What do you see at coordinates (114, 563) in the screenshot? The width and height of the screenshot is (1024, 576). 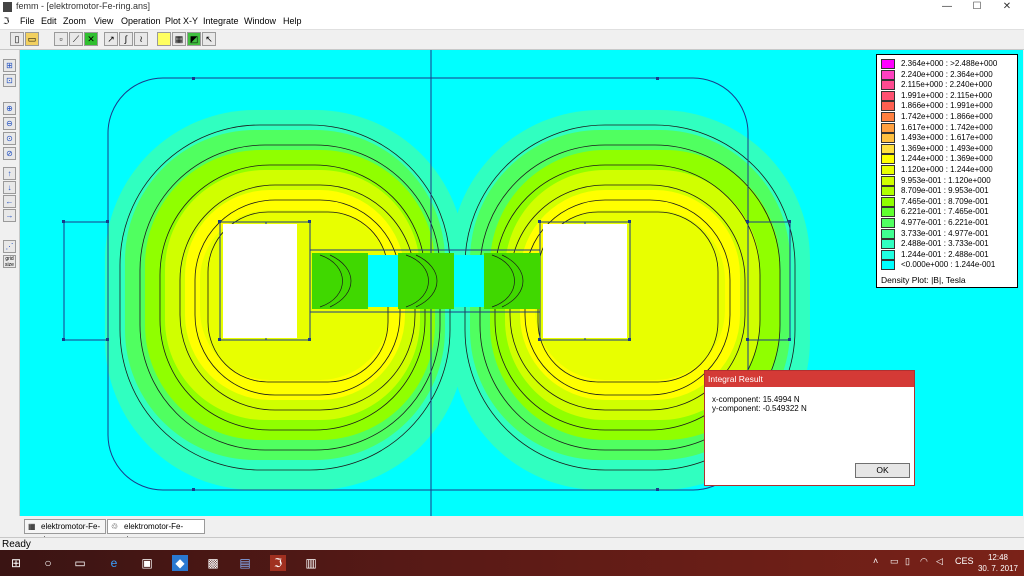 I see `edge-browser-icon: e` at bounding box center [114, 563].